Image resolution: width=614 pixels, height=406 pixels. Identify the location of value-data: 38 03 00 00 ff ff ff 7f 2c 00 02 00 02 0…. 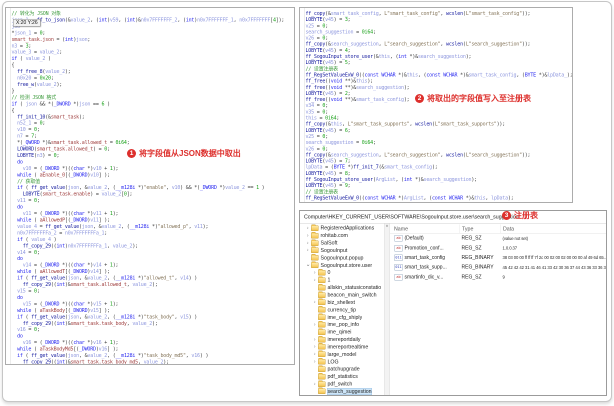
(554, 258).